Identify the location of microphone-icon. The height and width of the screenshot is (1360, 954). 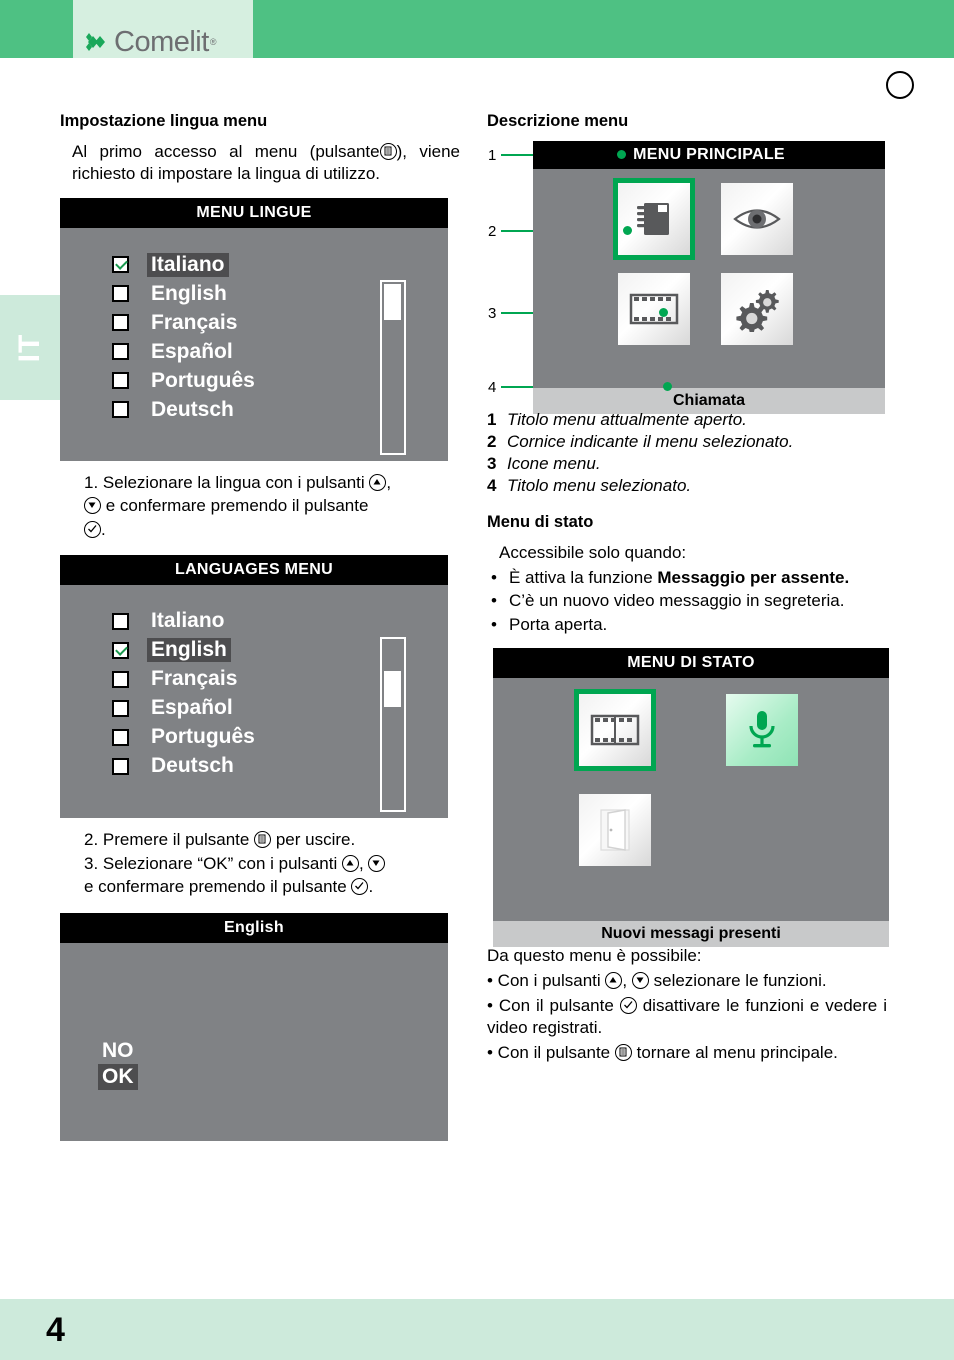
(762, 729).